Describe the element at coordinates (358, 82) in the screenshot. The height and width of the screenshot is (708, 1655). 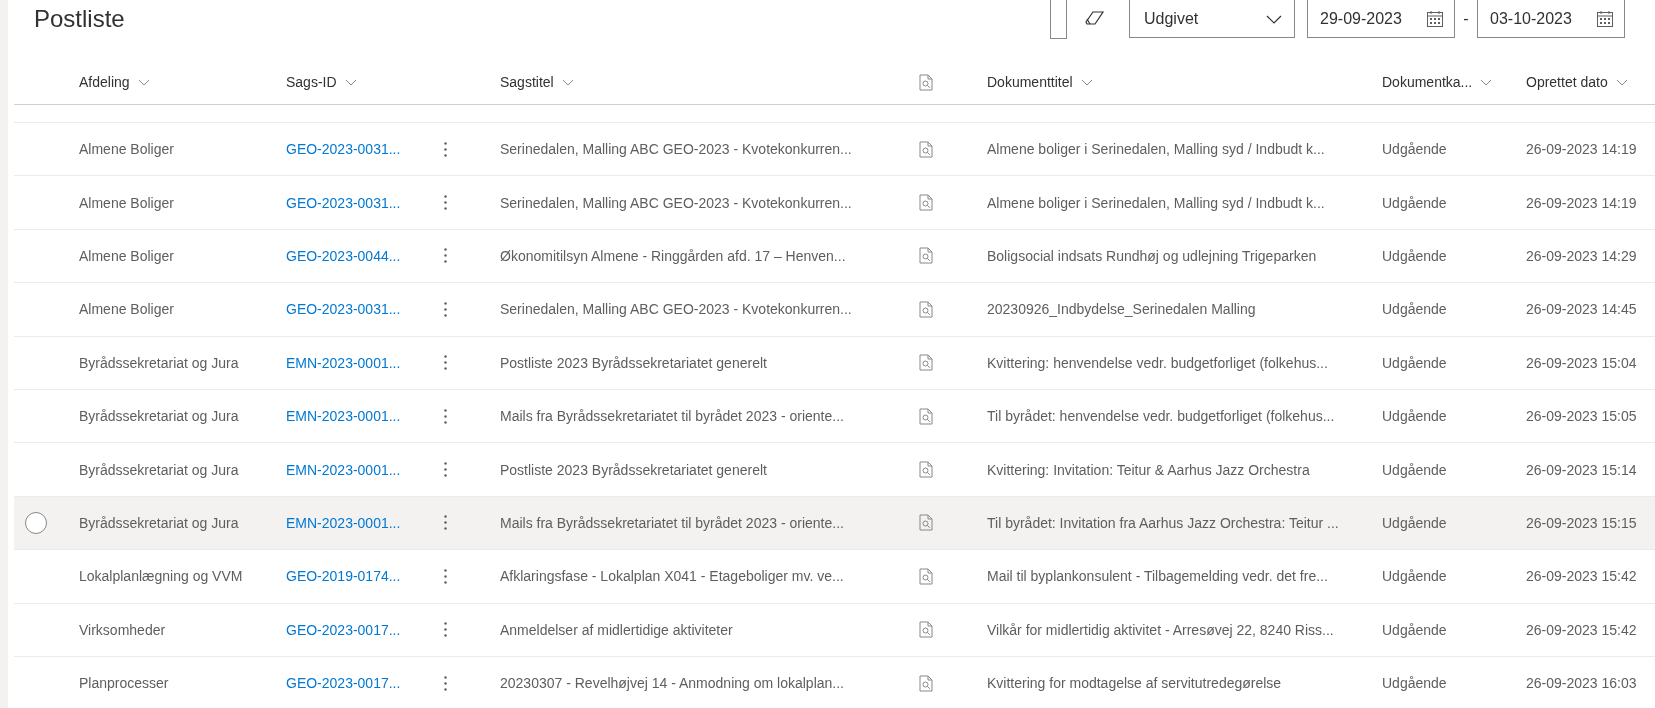
I see `column-header: Sags-ID` at that location.